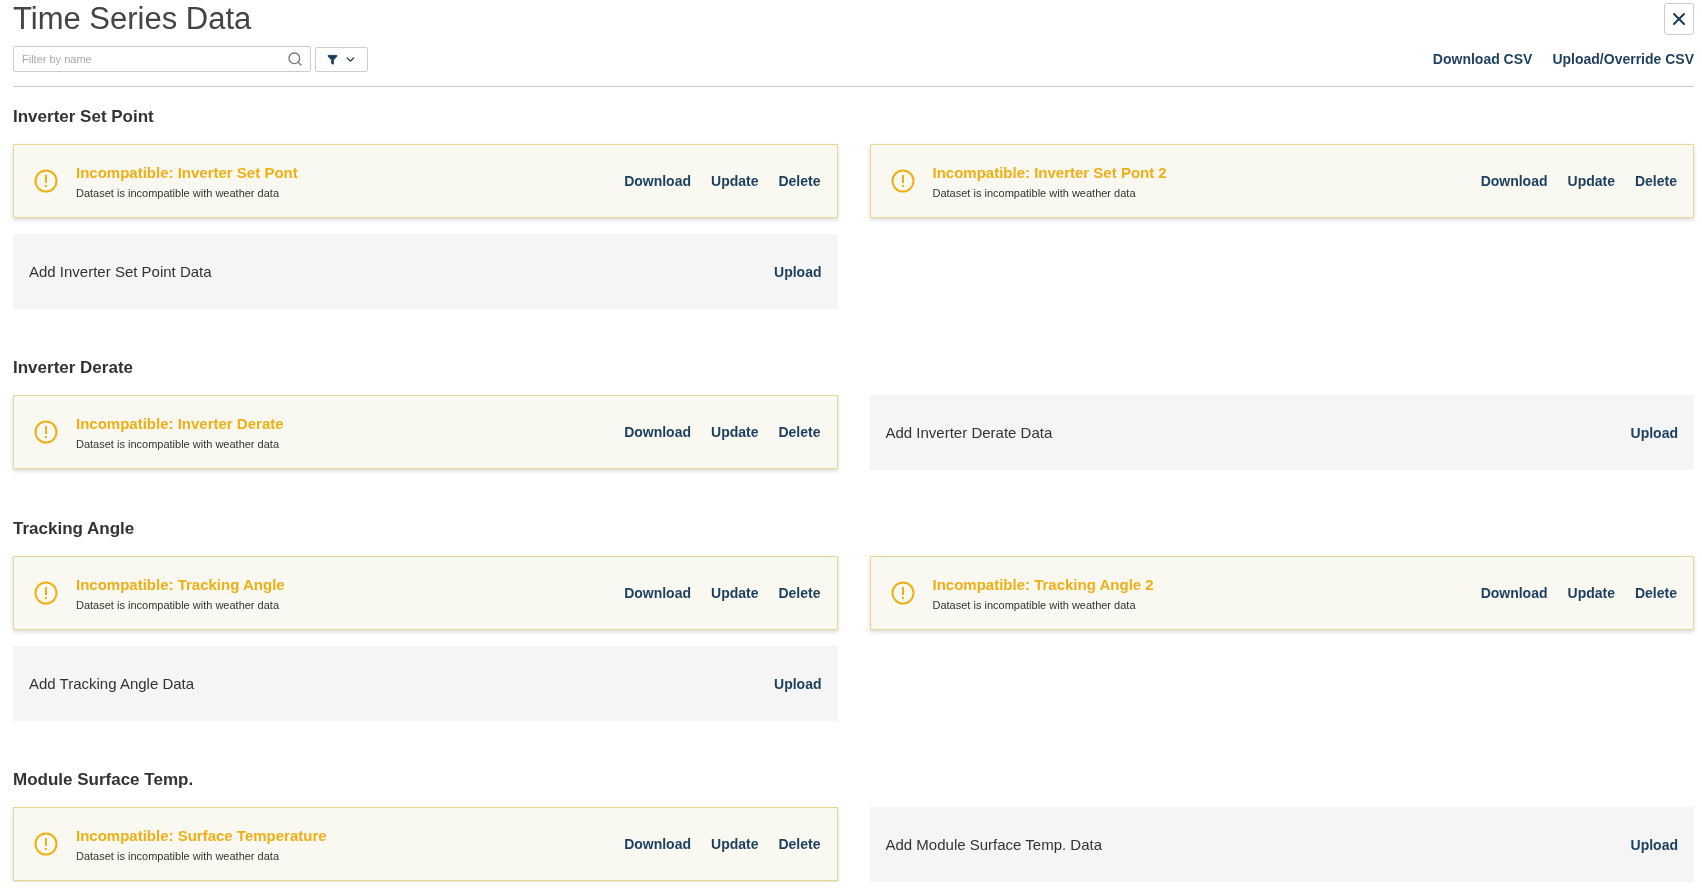 Image resolution: width=1702 pixels, height=894 pixels. Describe the element at coordinates (1050, 172) in the screenshot. I see `dataset-title: Incompatible: Inverter Set Pont 2` at that location.